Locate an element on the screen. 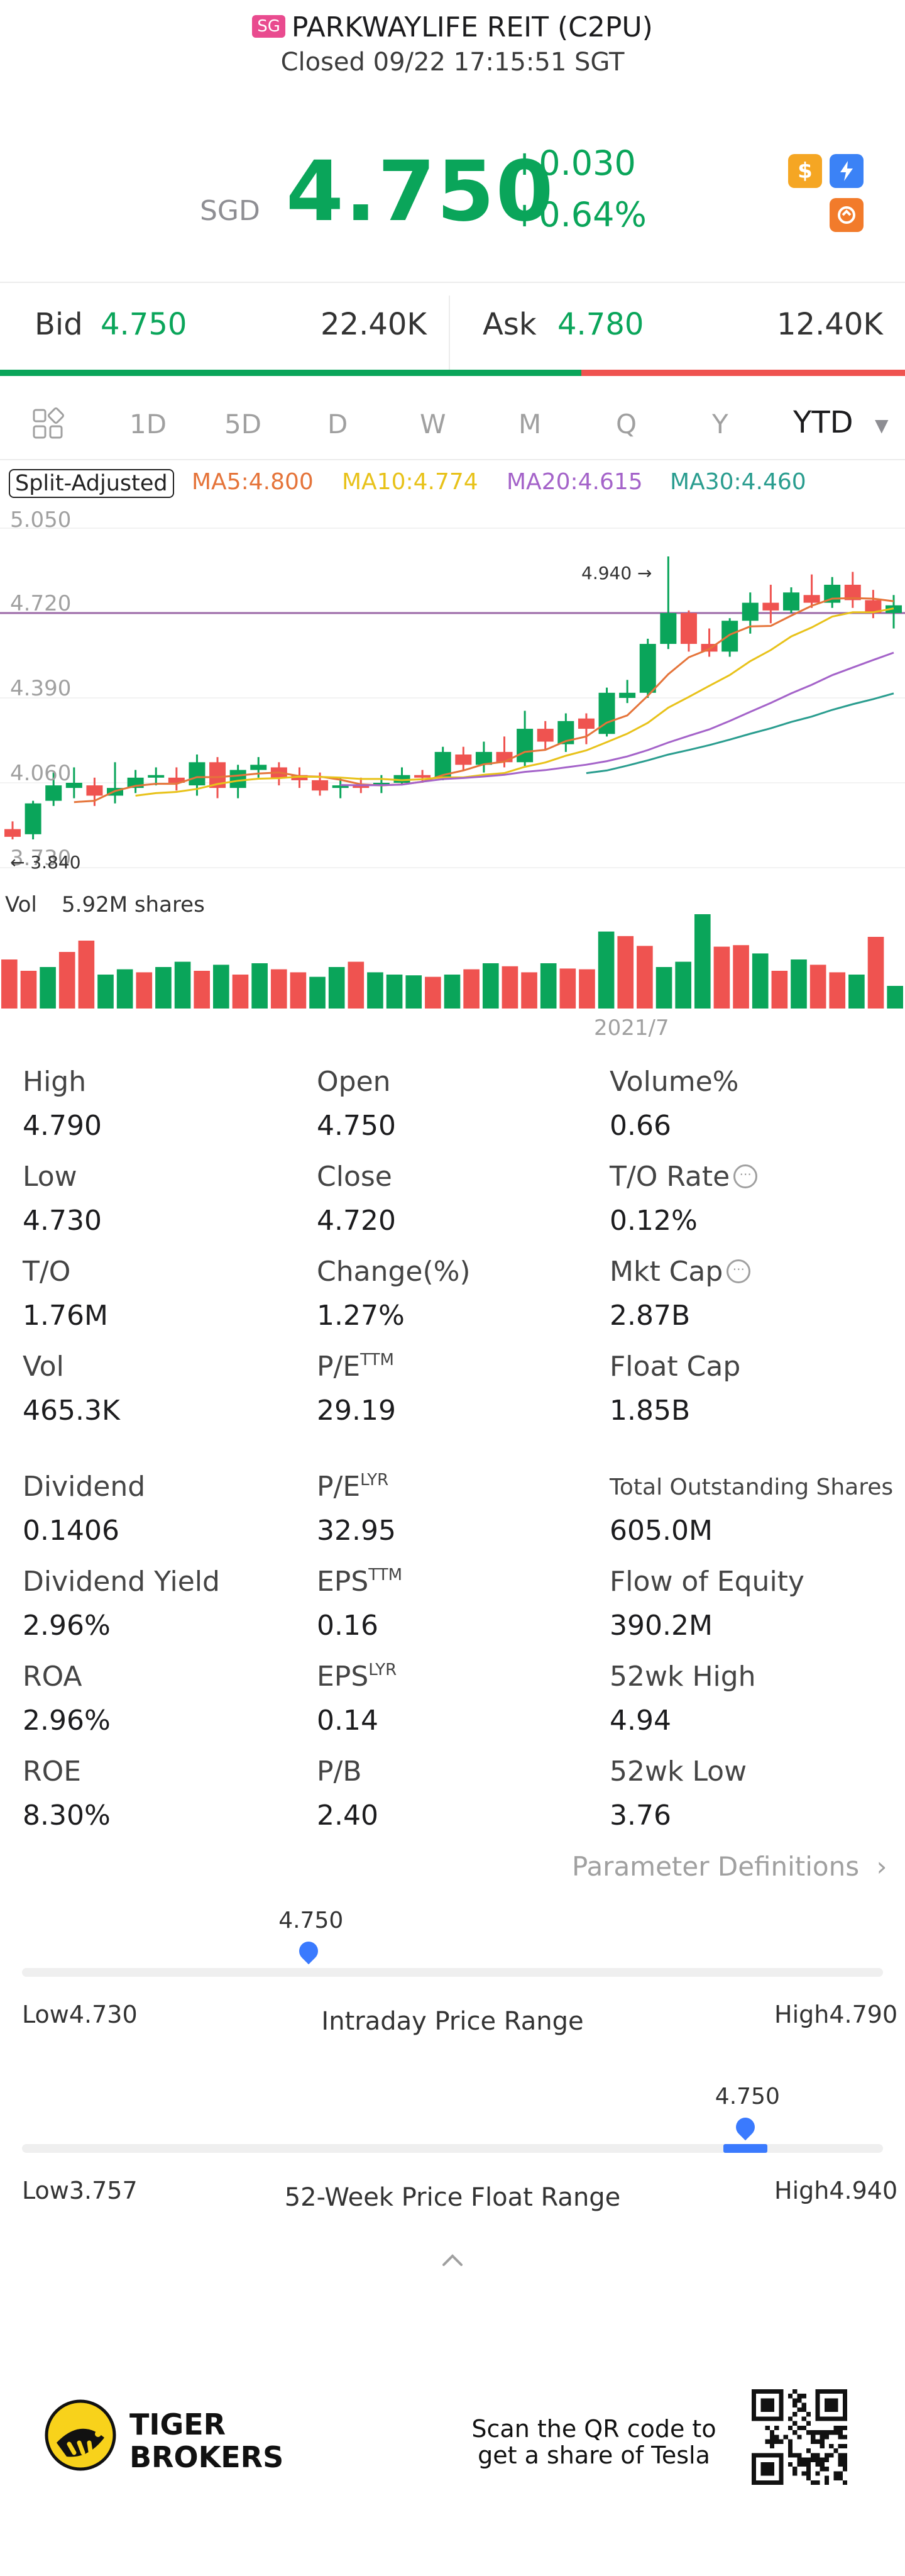 Image resolution: width=905 pixels, height=2576 pixels. tab-5d: 5D is located at coordinates (242, 424).